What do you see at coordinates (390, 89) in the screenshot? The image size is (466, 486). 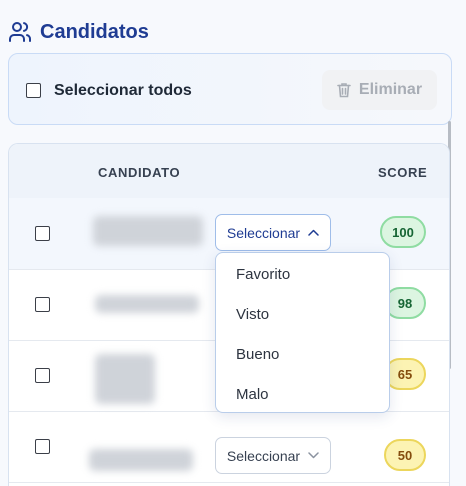 I see `delete-label: Eliminar` at bounding box center [390, 89].